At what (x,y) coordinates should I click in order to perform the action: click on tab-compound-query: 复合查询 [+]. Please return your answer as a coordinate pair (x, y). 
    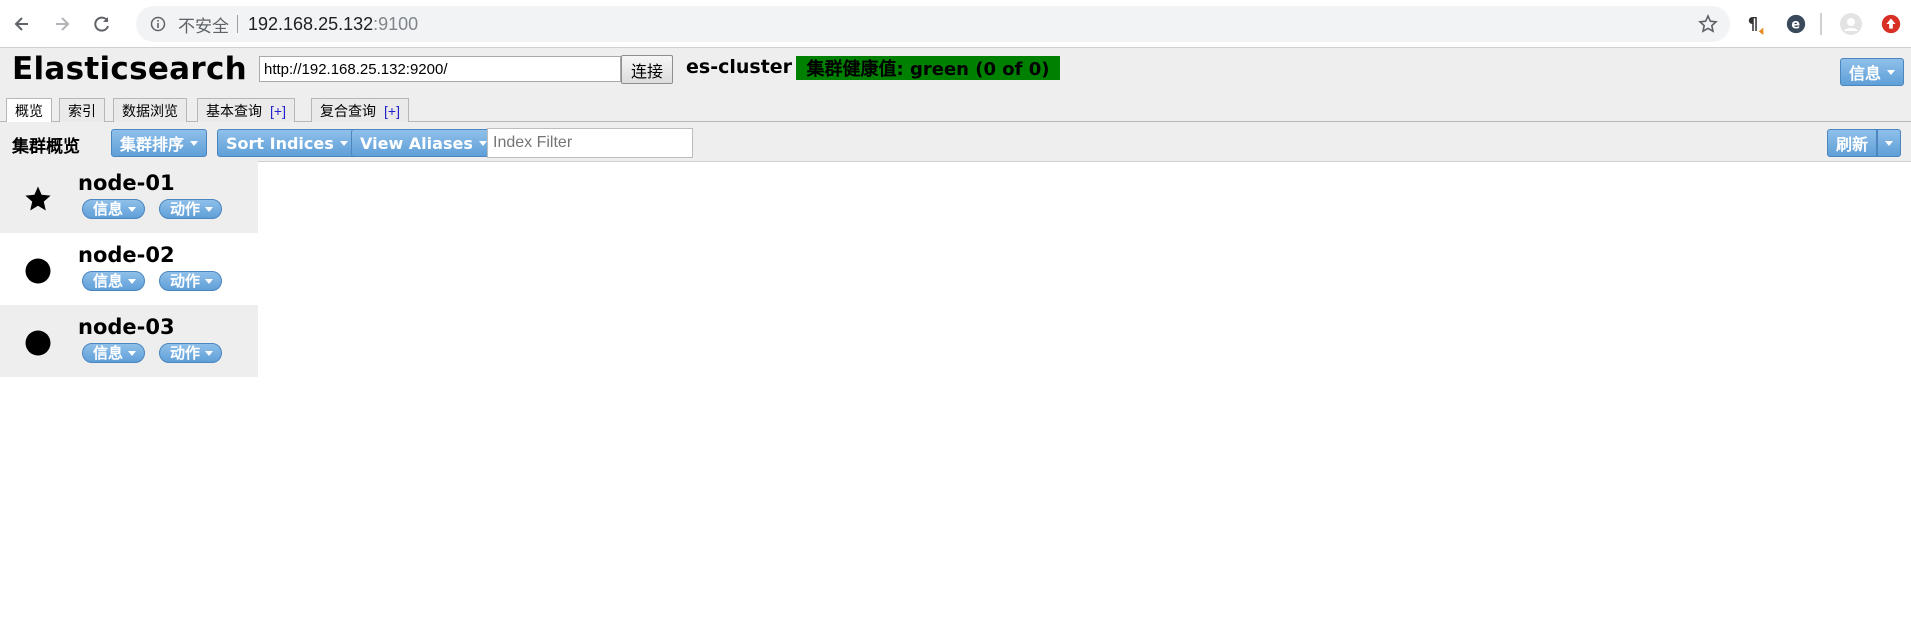
    Looking at the image, I should click on (360, 110).